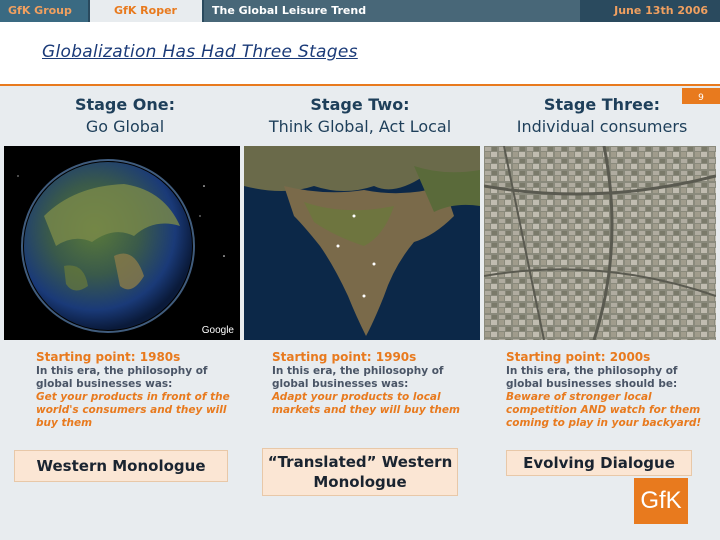 The image size is (720, 540). I want to click on stage-one-subtitle: Go Global, so click(125, 126).